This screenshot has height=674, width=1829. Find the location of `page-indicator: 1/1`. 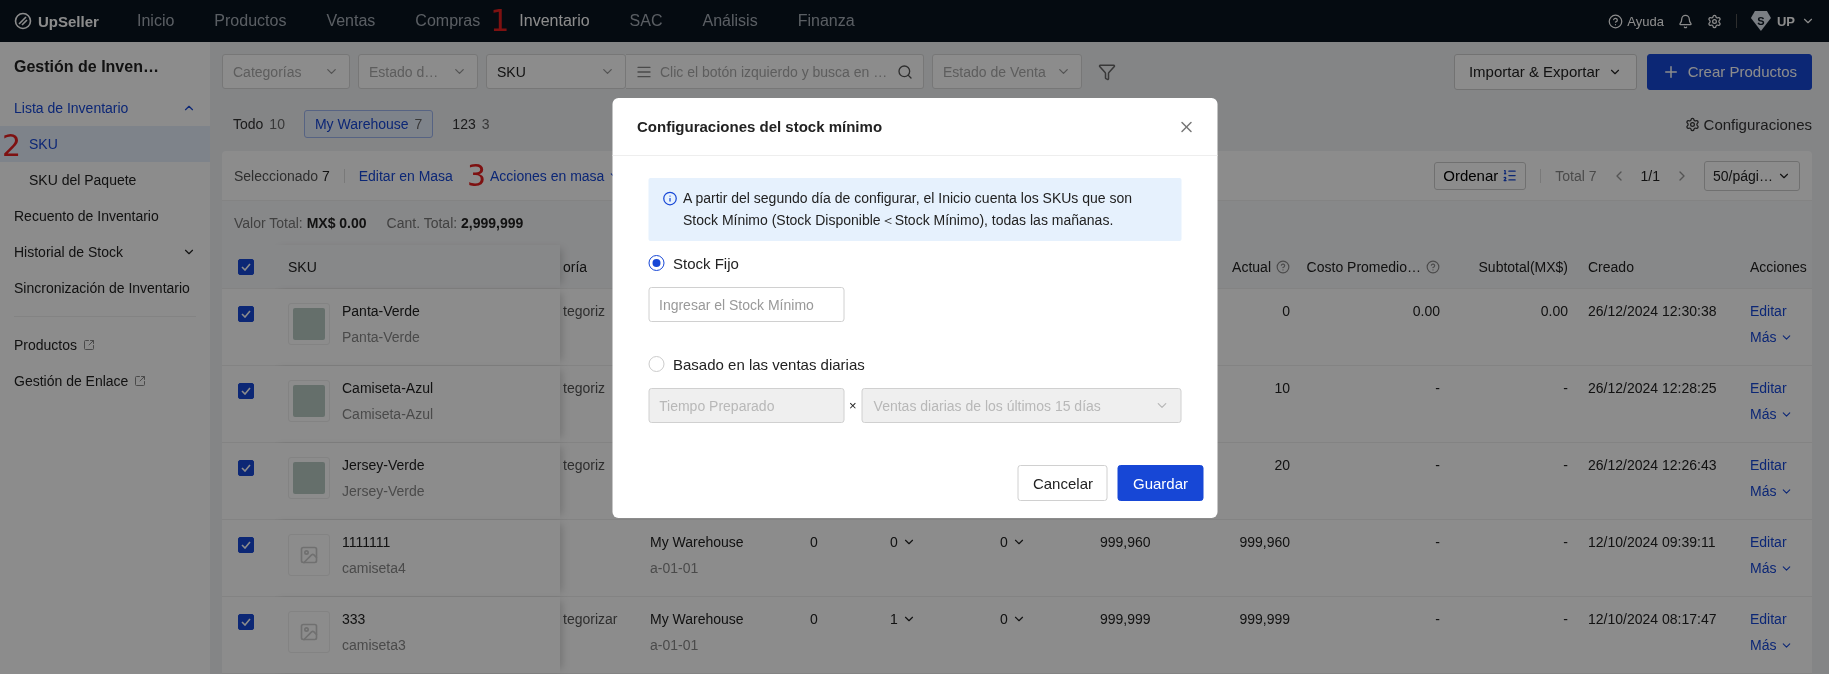

page-indicator: 1/1 is located at coordinates (1650, 175).